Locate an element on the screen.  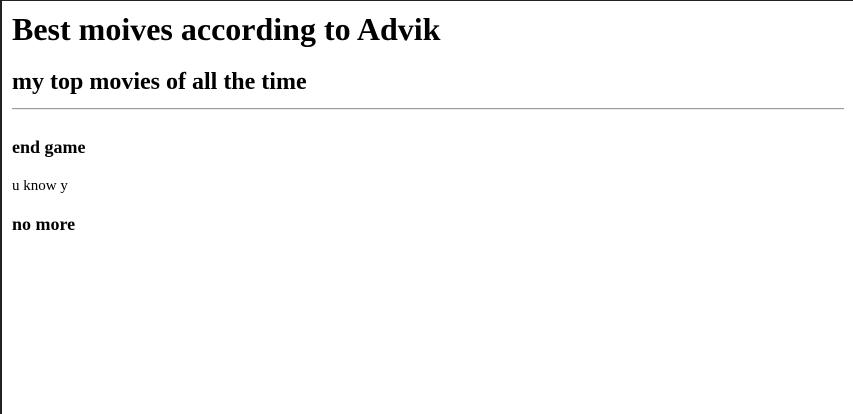
divider is located at coordinates (428, 109).